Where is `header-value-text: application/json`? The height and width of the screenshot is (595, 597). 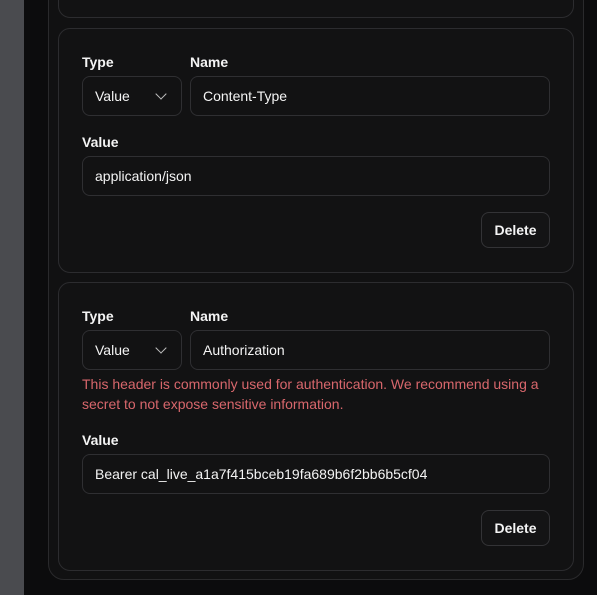 header-value-text: application/json is located at coordinates (143, 176).